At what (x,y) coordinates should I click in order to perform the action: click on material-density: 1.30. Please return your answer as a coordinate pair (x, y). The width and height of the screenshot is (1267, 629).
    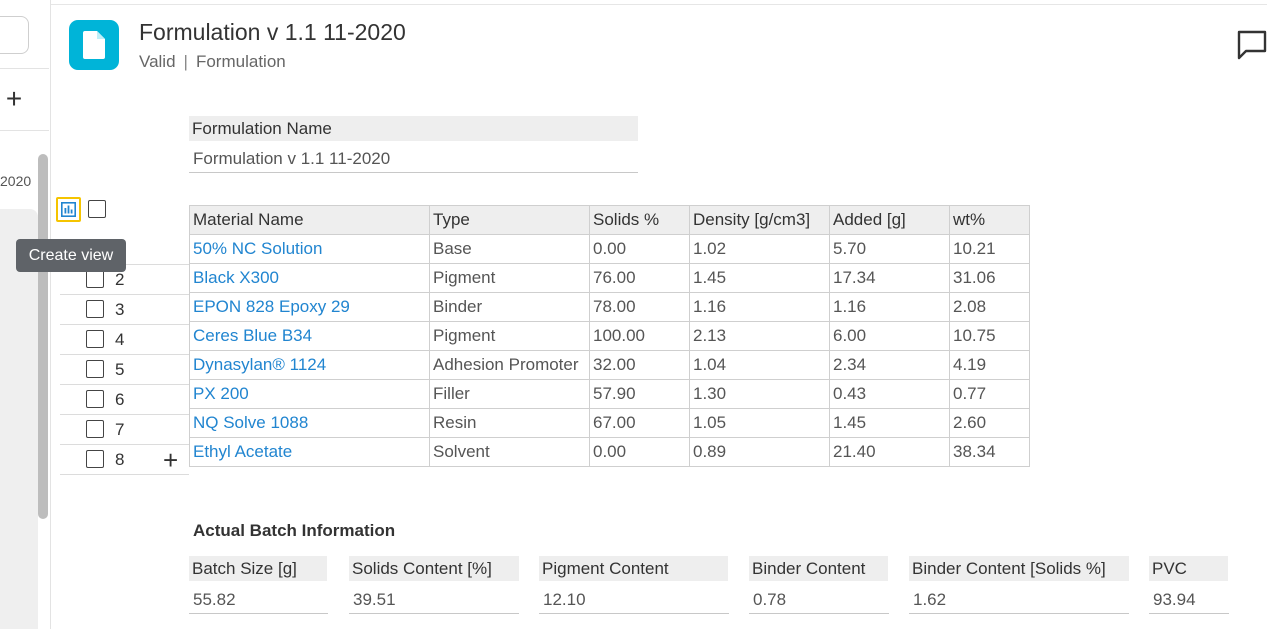
    Looking at the image, I should click on (759, 394).